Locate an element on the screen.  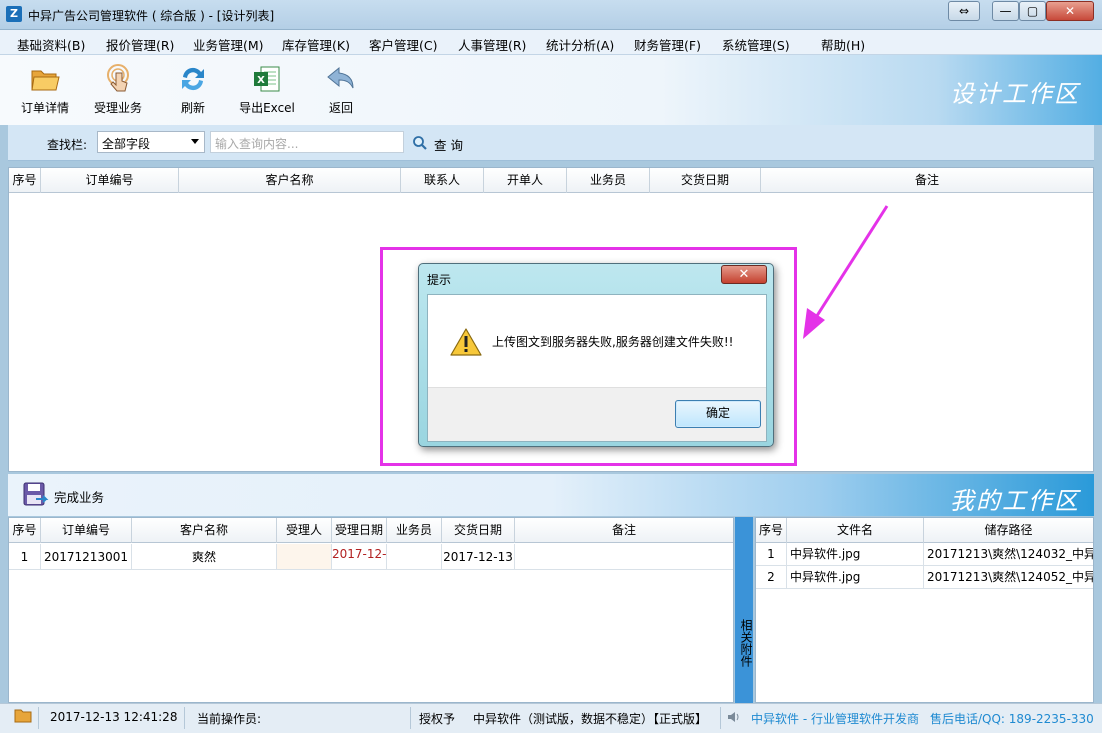
attachments-tab-label: 相关附件 is located at coordinates (746, 643).